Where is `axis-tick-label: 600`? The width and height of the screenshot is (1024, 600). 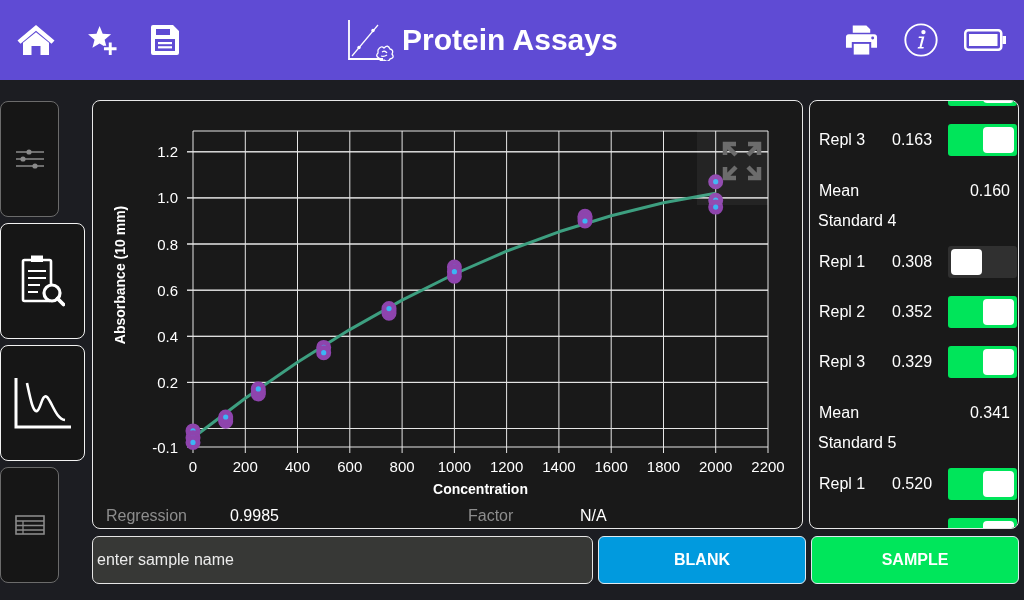 axis-tick-label: 600 is located at coordinates (350, 466).